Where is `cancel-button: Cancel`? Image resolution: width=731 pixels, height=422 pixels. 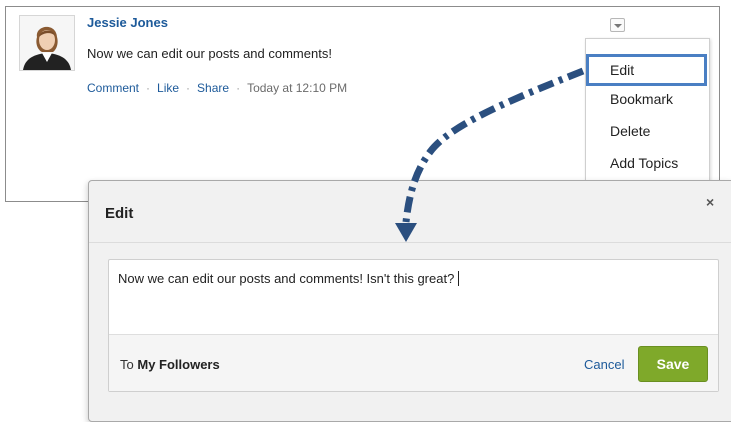
cancel-button: Cancel is located at coordinates (604, 364).